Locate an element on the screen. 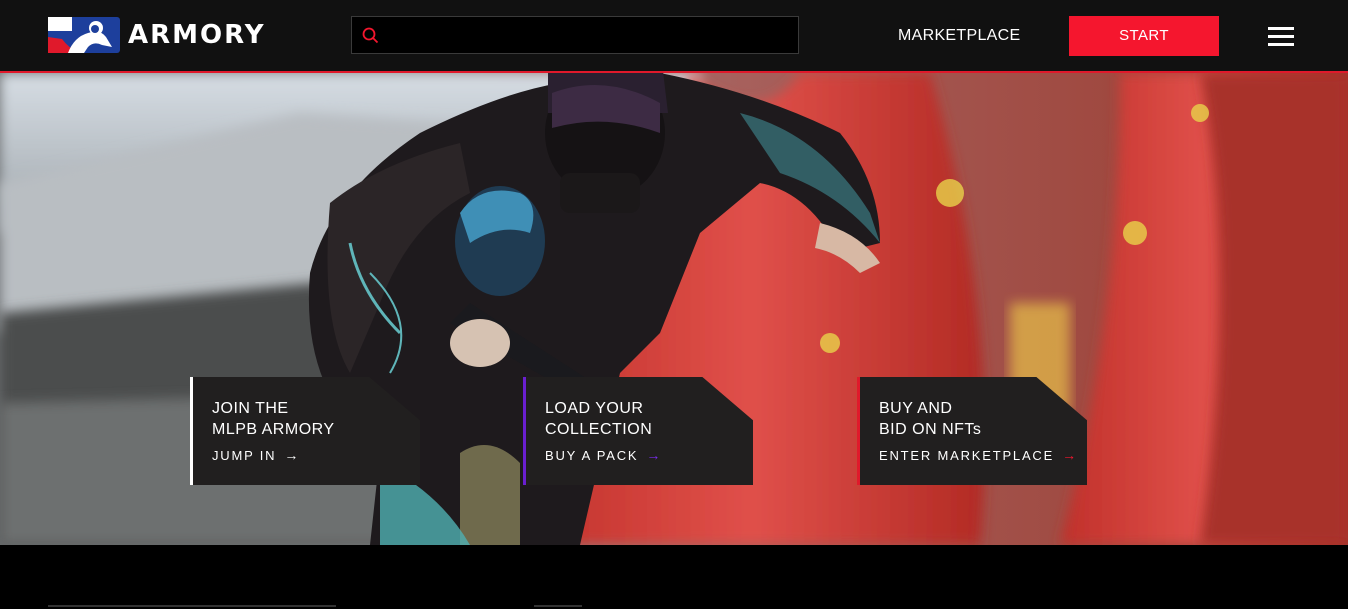  top-nav-bar: ARMORY MARKETPLACE START is located at coordinates (674, 36).